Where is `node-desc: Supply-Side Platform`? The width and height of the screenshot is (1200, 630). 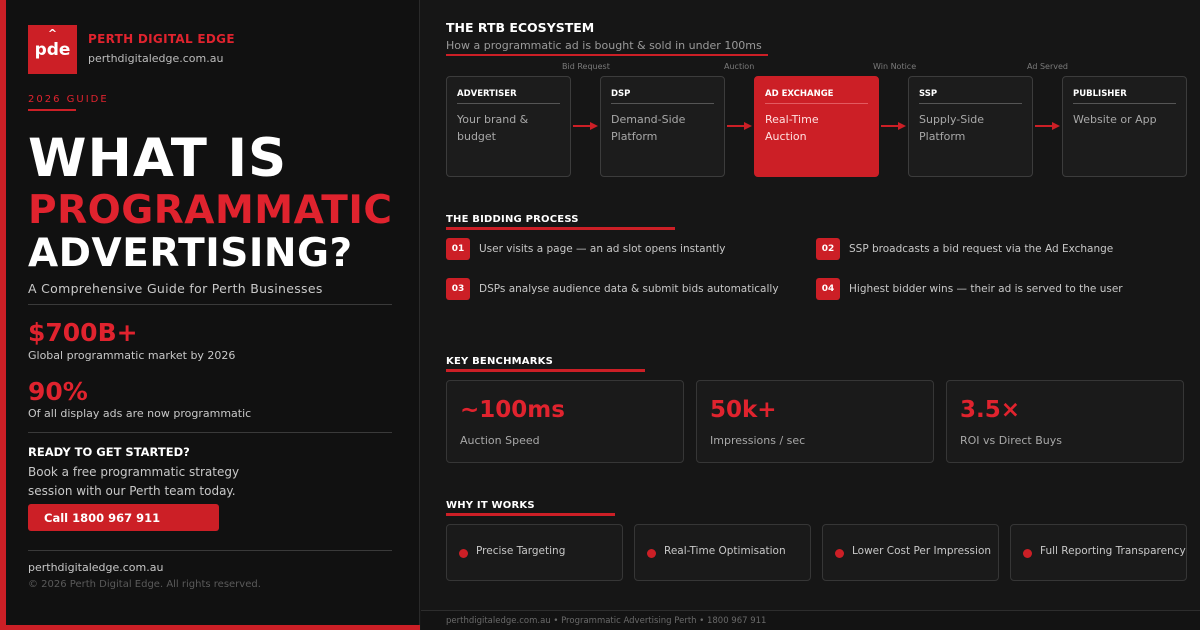
node-desc: Supply-Side Platform is located at coordinates (952, 128).